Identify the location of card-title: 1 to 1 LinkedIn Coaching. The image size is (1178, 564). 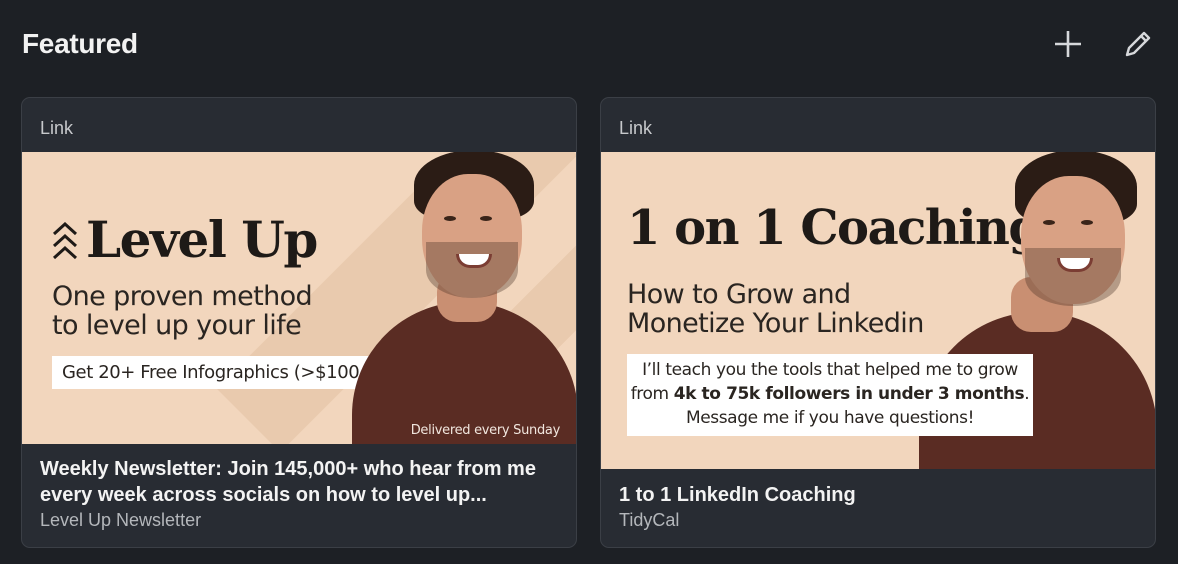
(878, 495).